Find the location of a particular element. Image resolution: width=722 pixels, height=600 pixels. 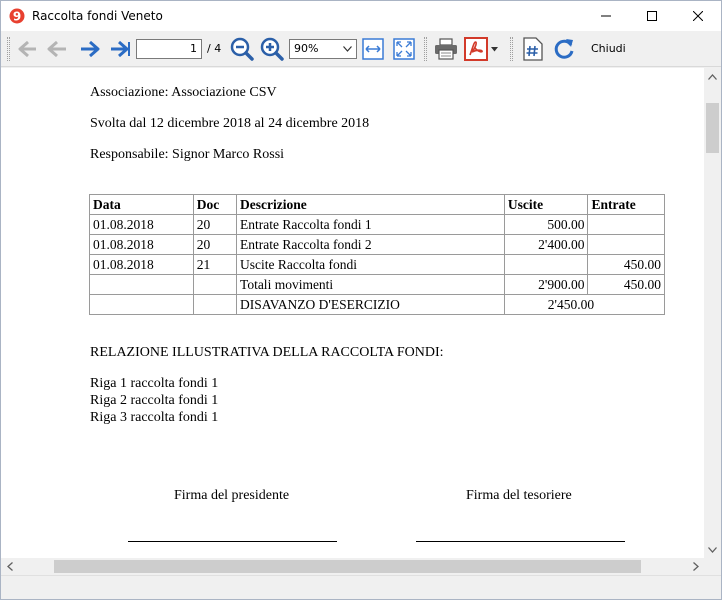

horizontal-scrollbar is located at coordinates (352, 566).